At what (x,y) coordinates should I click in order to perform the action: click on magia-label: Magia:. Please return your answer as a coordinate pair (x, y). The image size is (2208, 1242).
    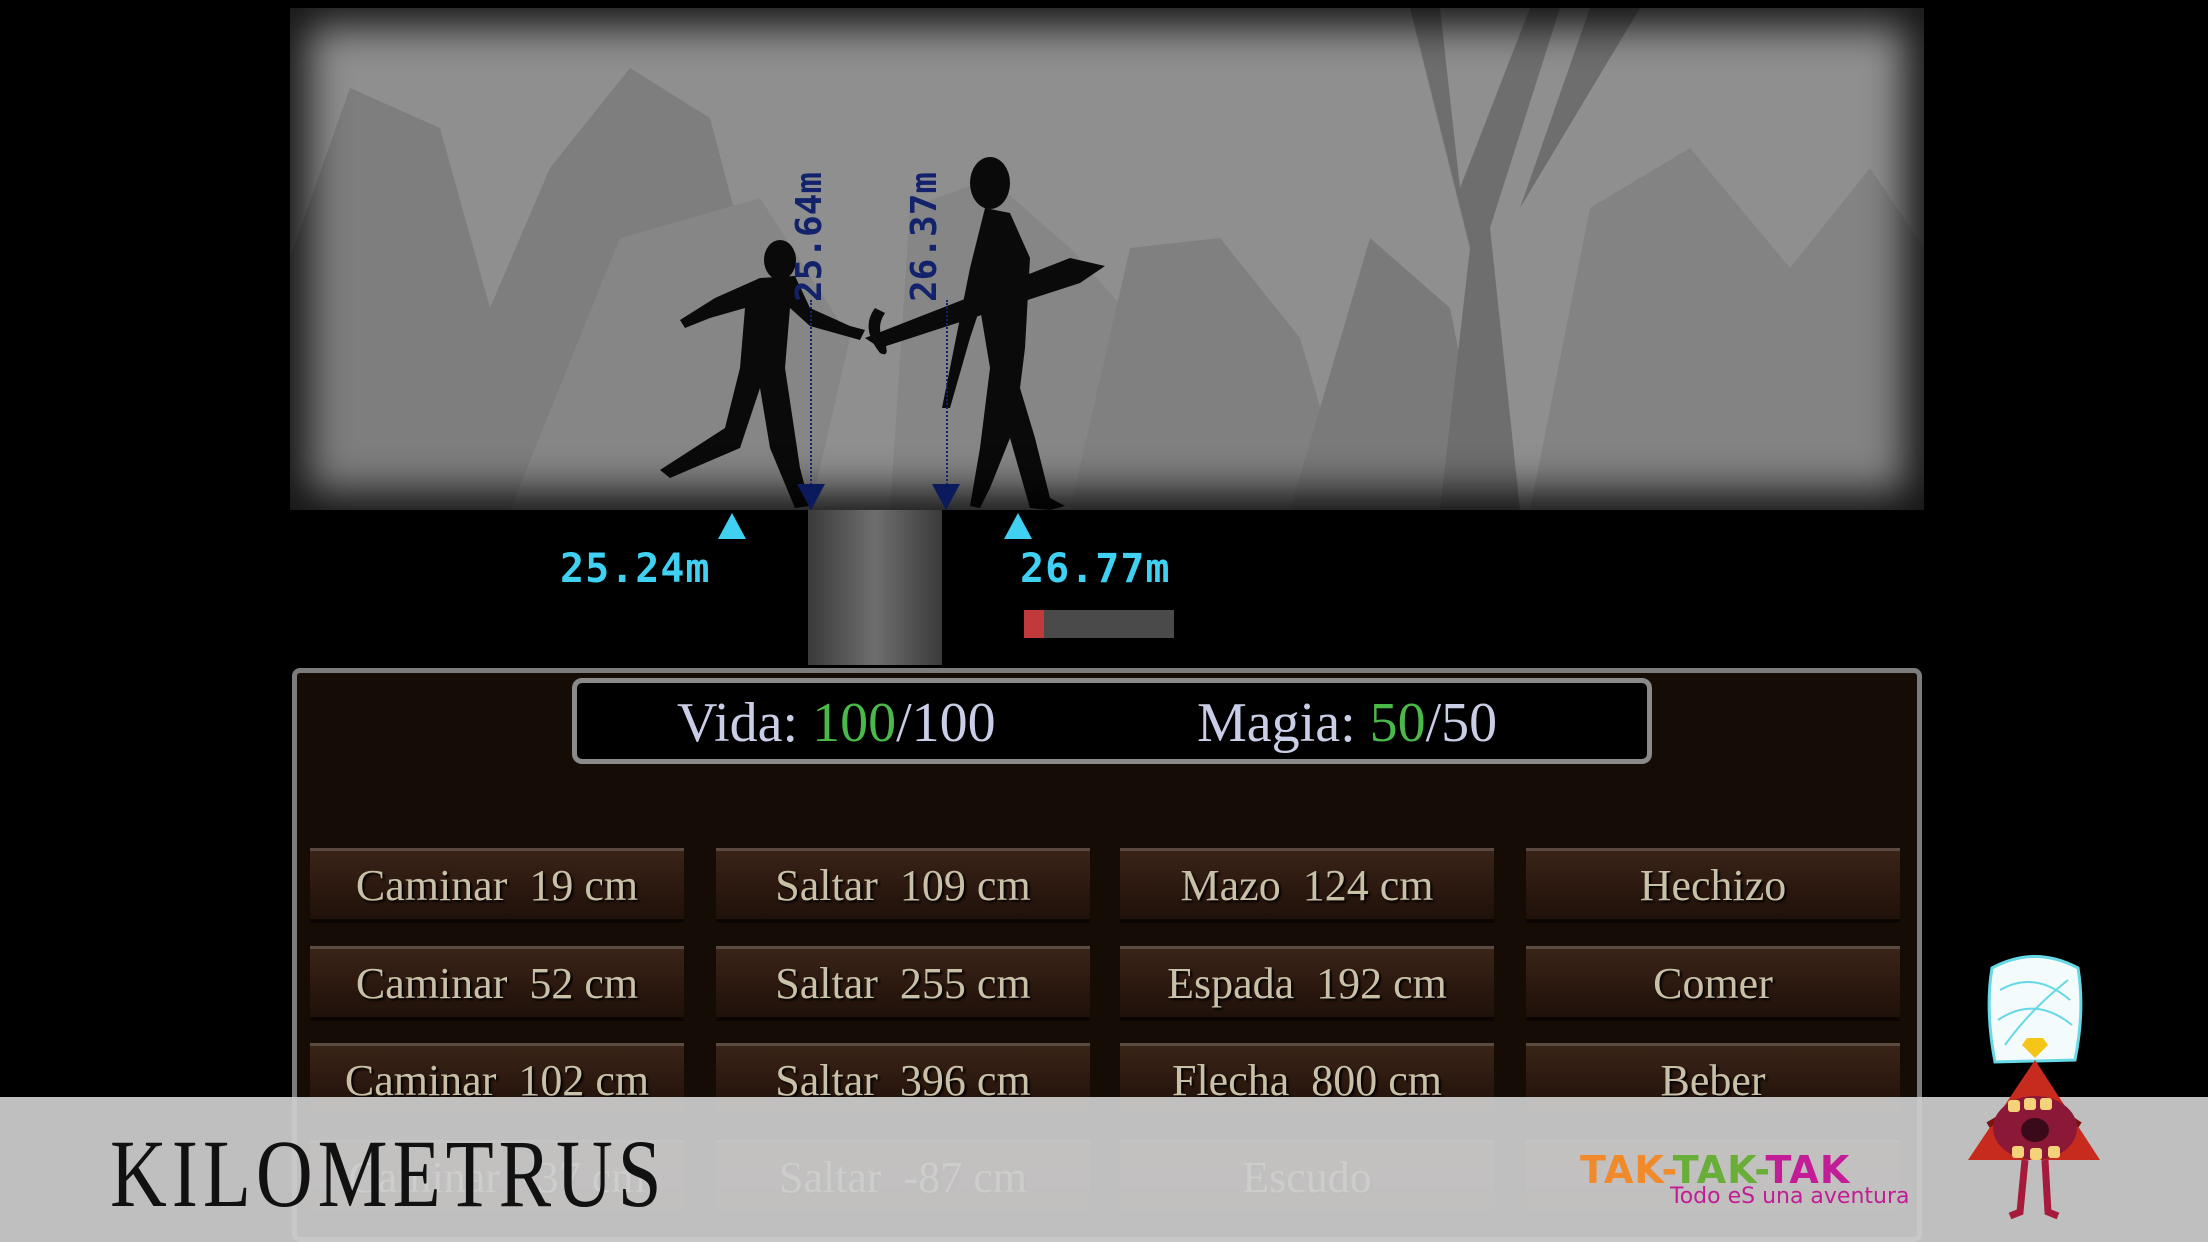
    Looking at the image, I should click on (1283, 723).